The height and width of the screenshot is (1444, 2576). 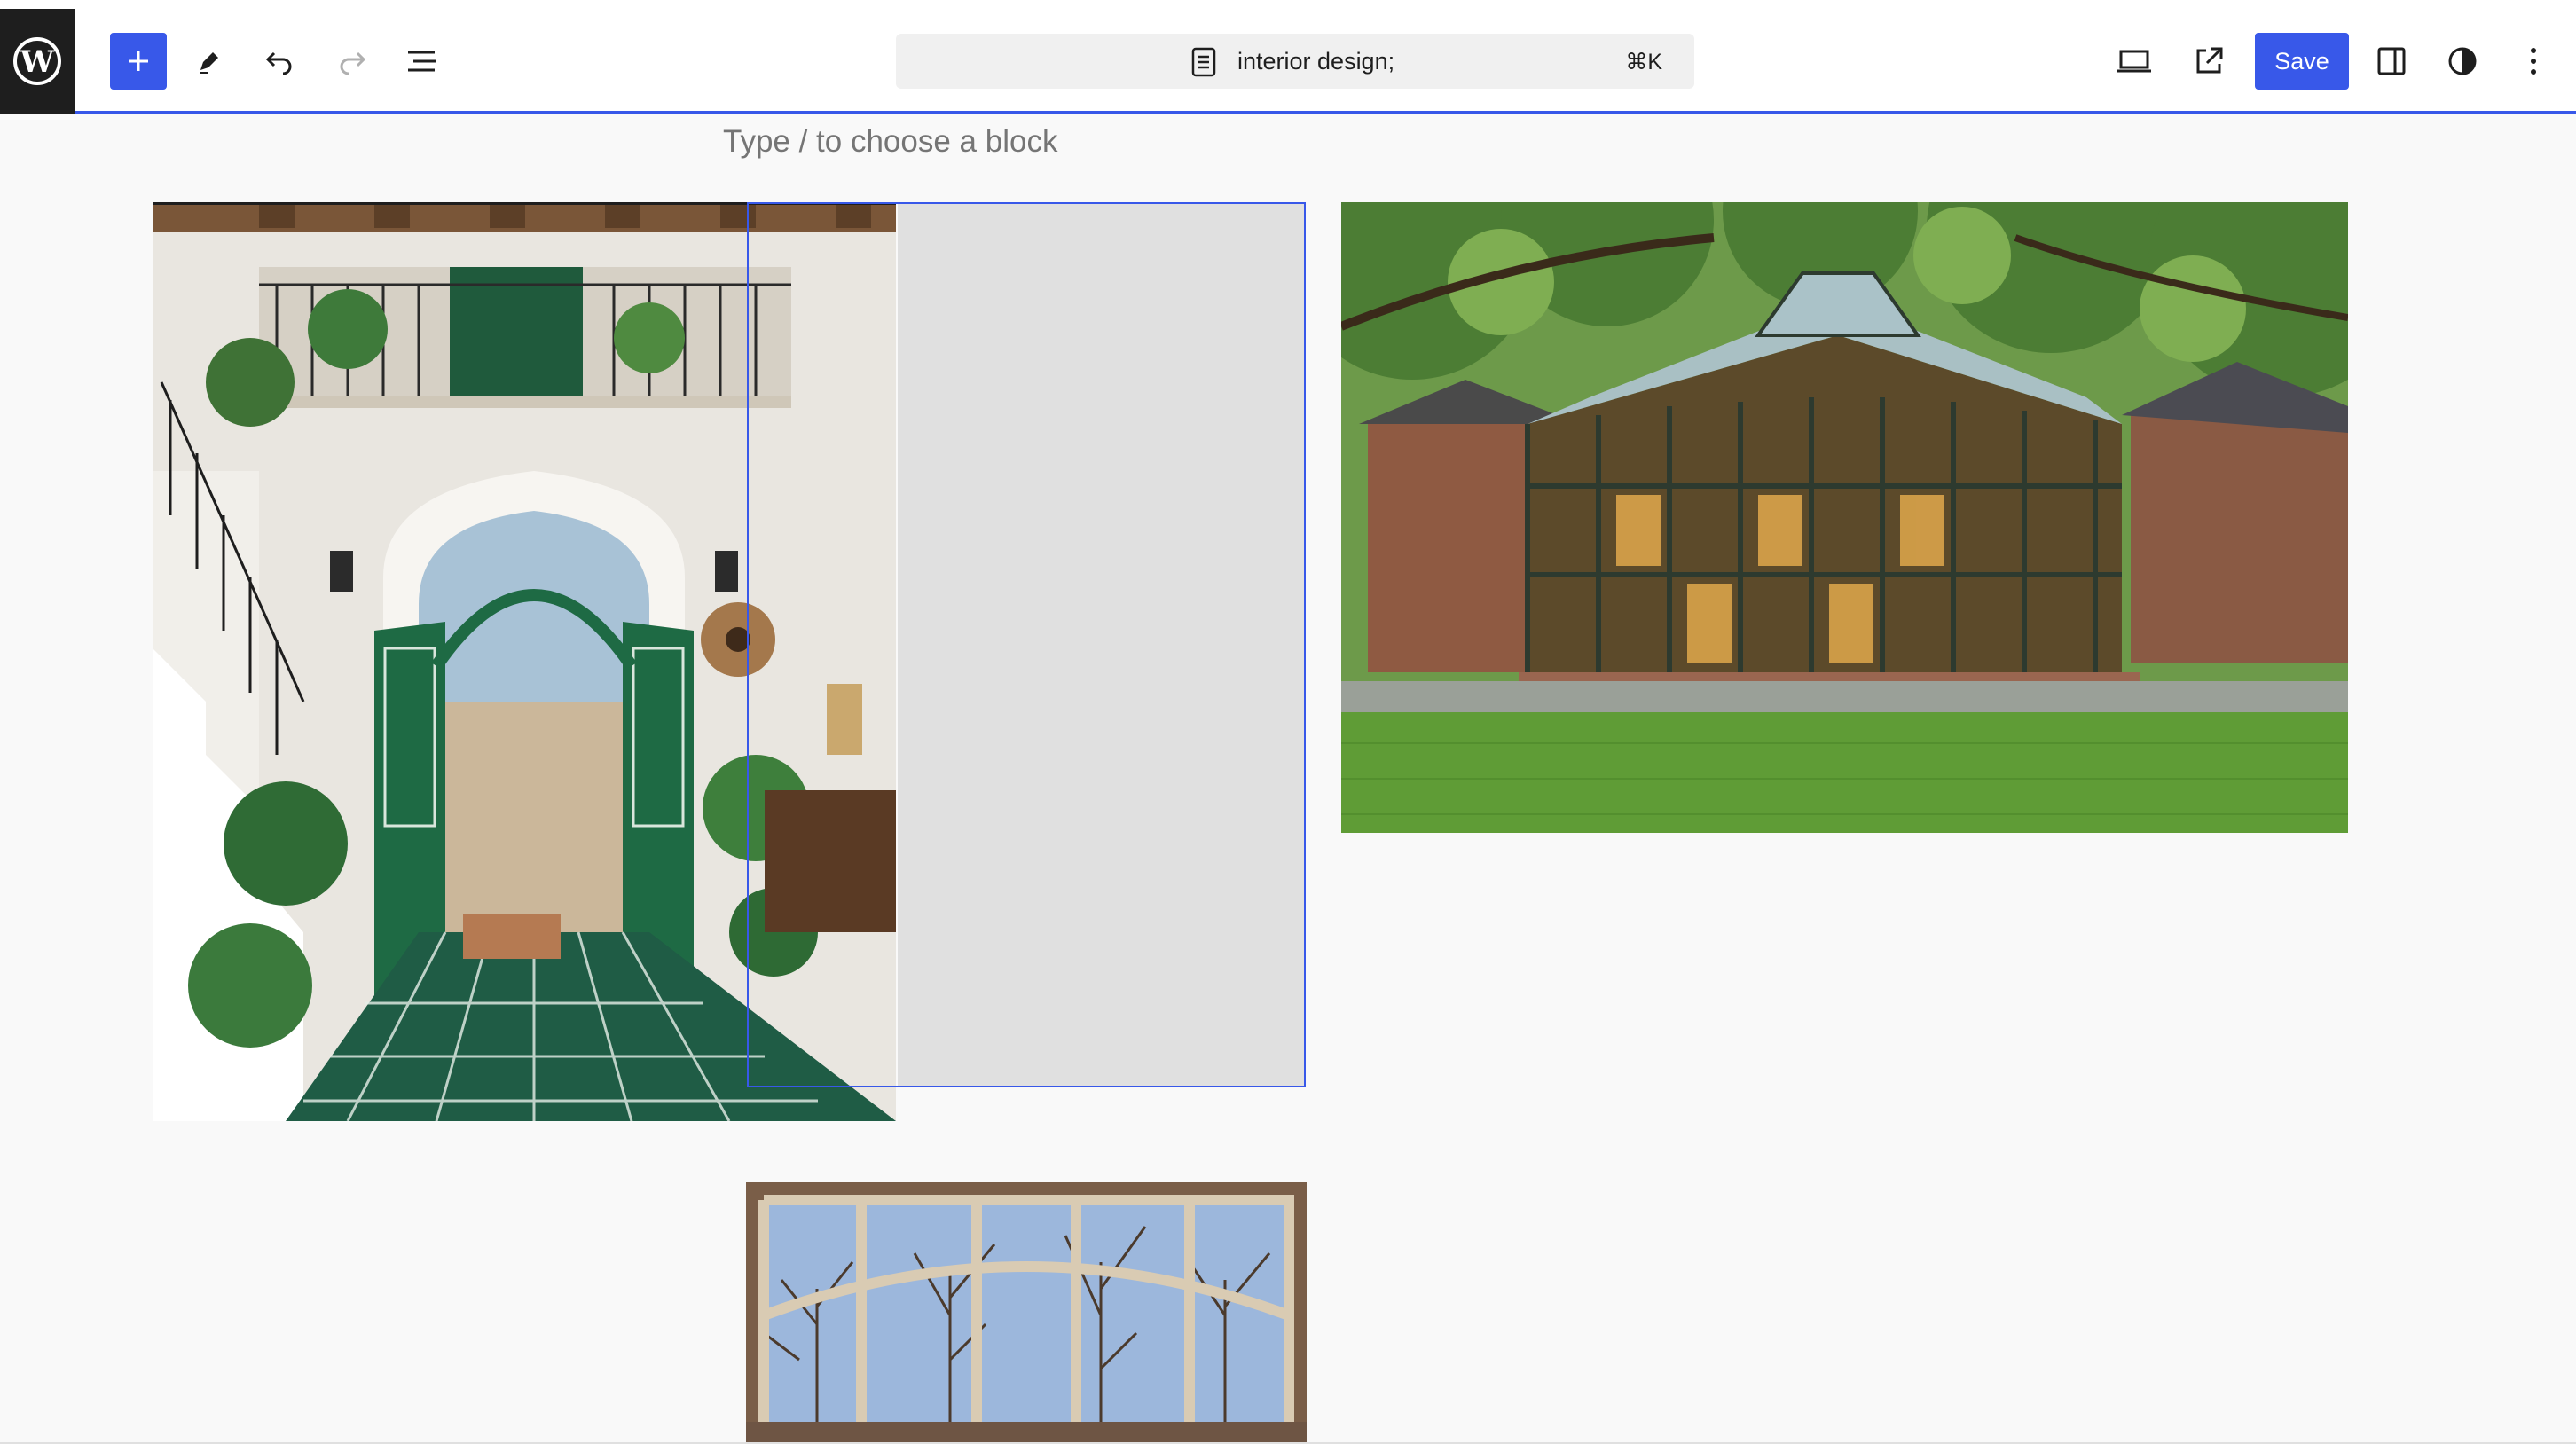 What do you see at coordinates (1203, 62) in the screenshot?
I see `document-icon` at bounding box center [1203, 62].